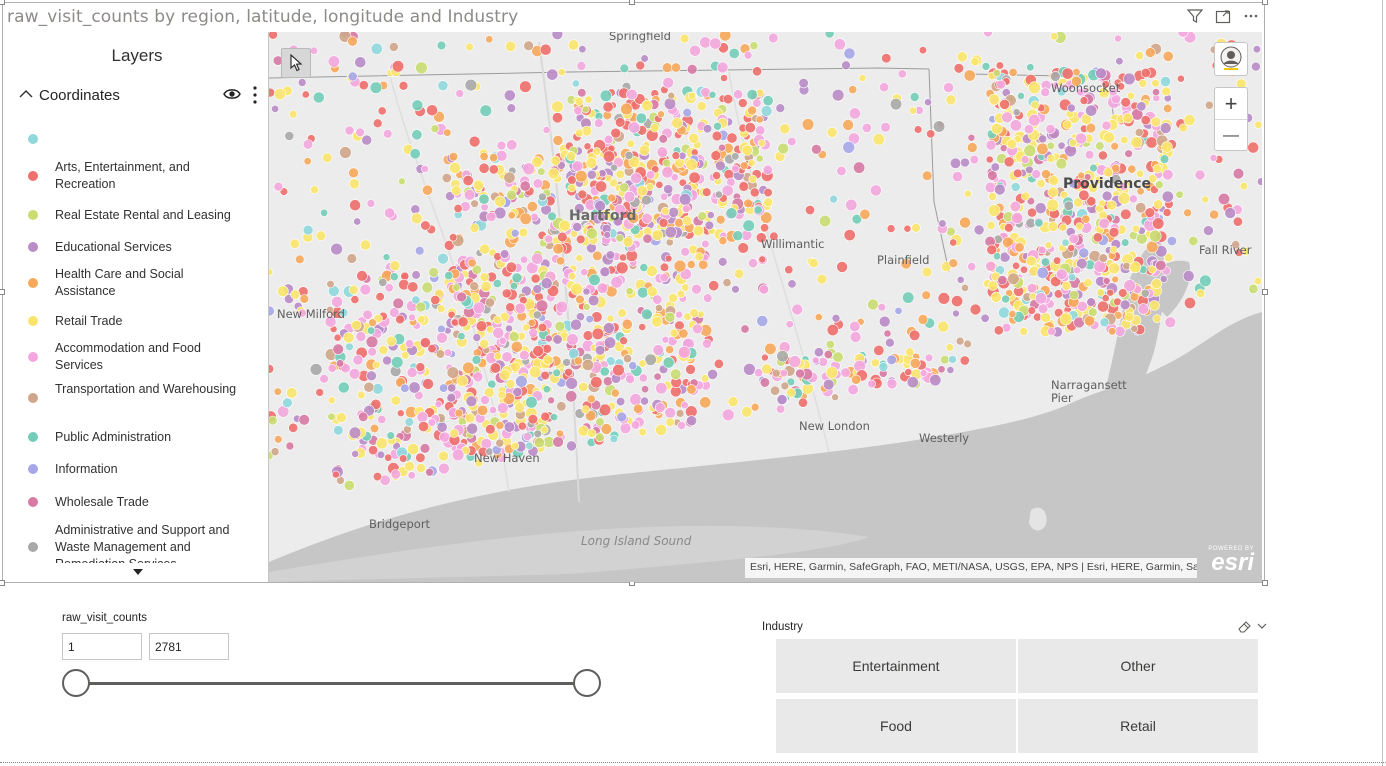 The width and height of the screenshot is (1386, 766). Describe the element at coordinates (76, 683) in the screenshot. I see `slider-min-handle` at that location.